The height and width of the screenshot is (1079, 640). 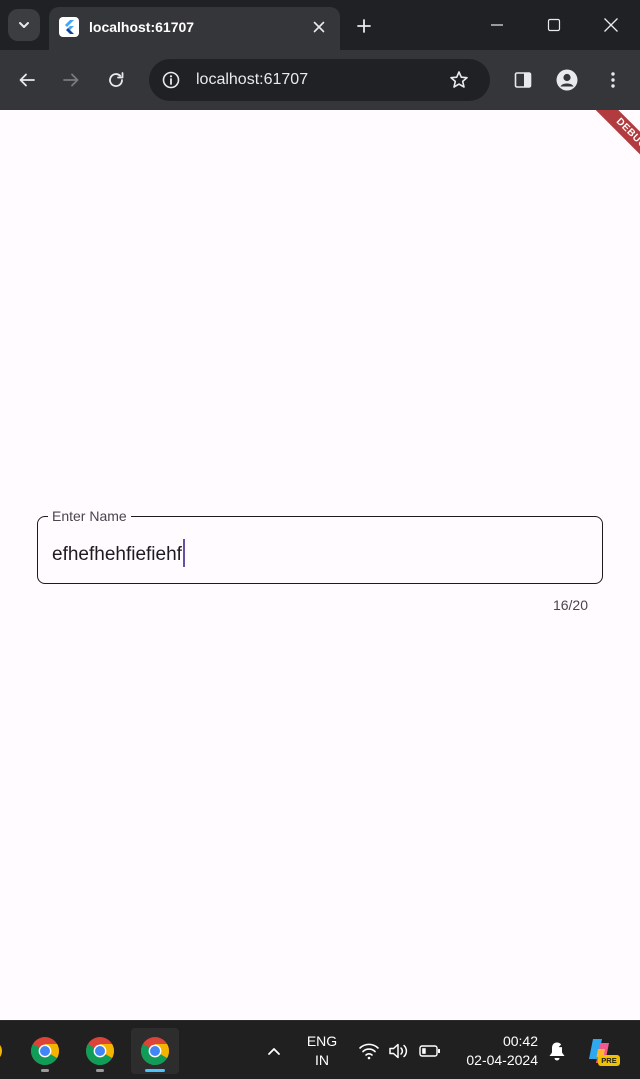 I want to click on side-panel-button, so click(x=523, y=80).